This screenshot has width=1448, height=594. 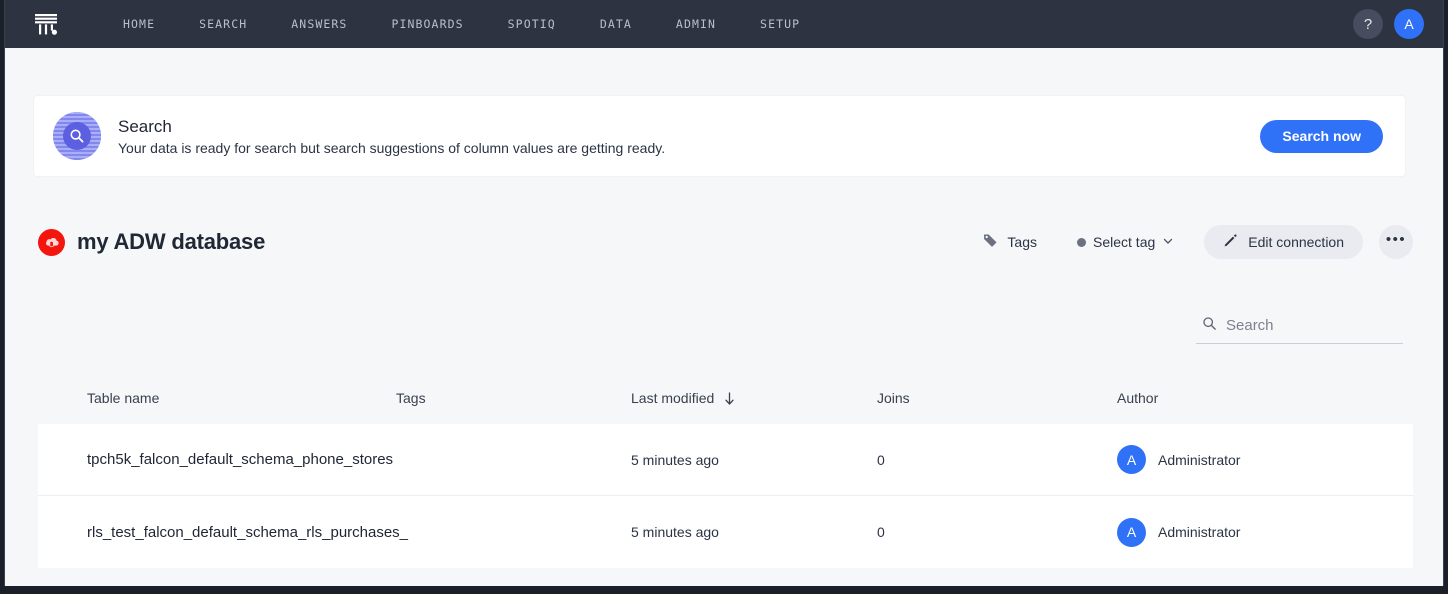 What do you see at coordinates (1321, 136) in the screenshot?
I see `search-now-button: Search now` at bounding box center [1321, 136].